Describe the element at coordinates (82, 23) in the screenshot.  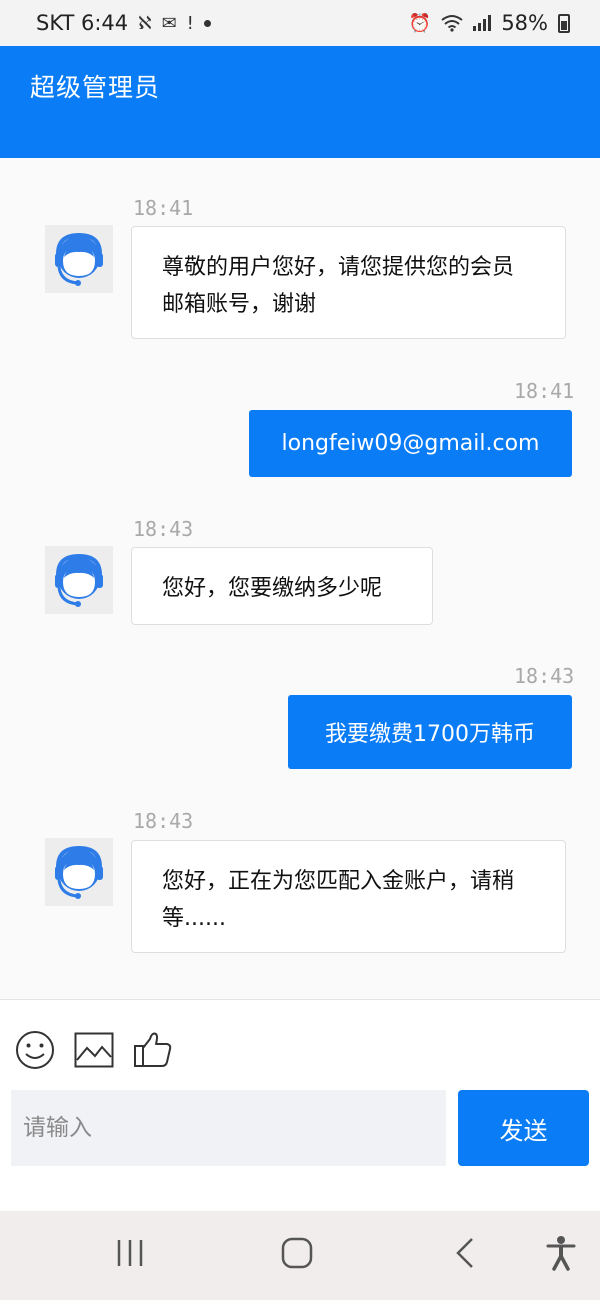
I see `carrier-time: SKT 6:44` at that location.